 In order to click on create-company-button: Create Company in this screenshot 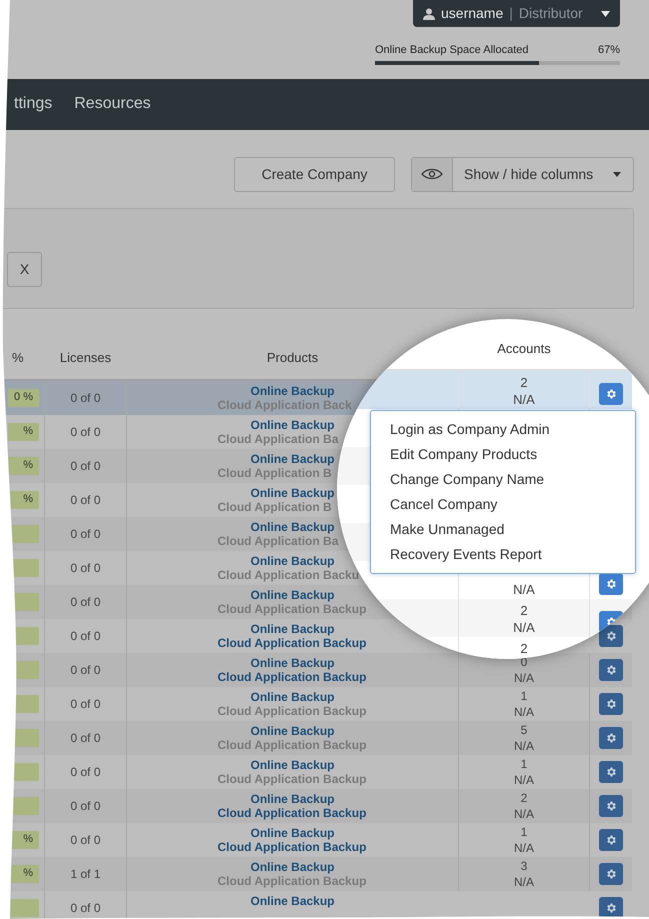, I will do `click(314, 174)`.